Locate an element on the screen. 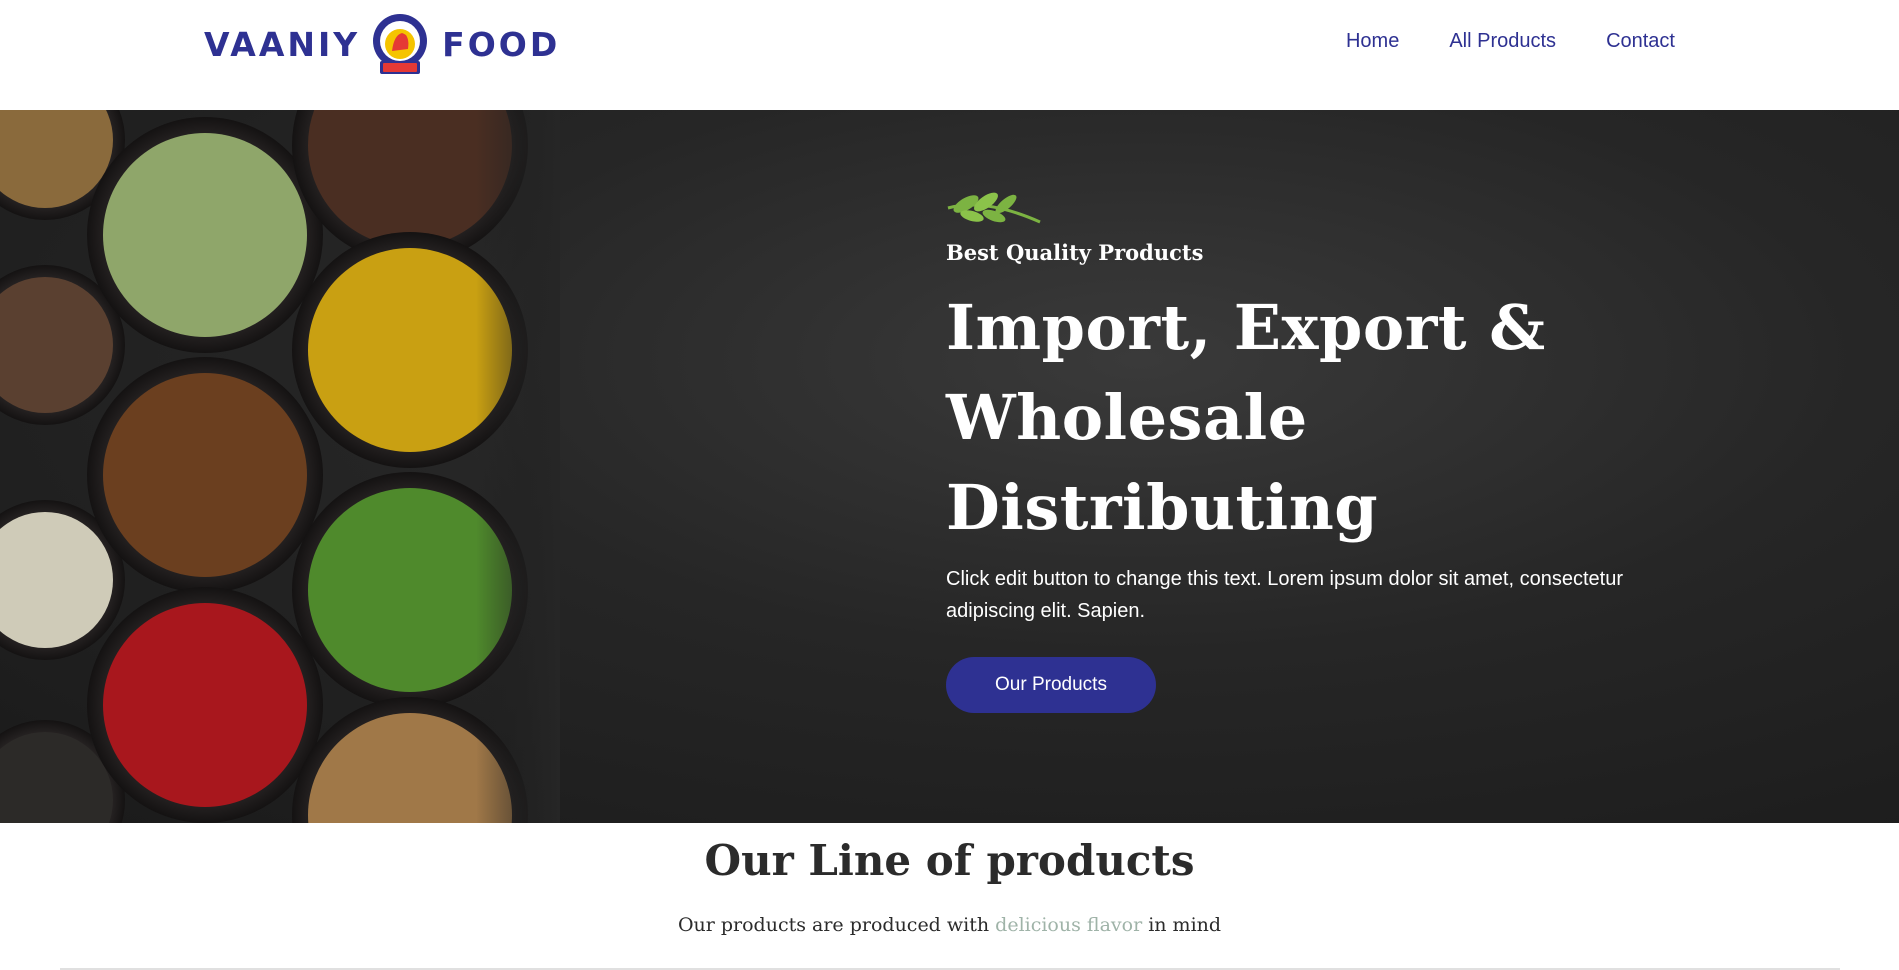 Image resolution: width=1899 pixels, height=970 pixels. hero-headline: Import, Export & Wholesale Distributing is located at coordinates (1326, 418).